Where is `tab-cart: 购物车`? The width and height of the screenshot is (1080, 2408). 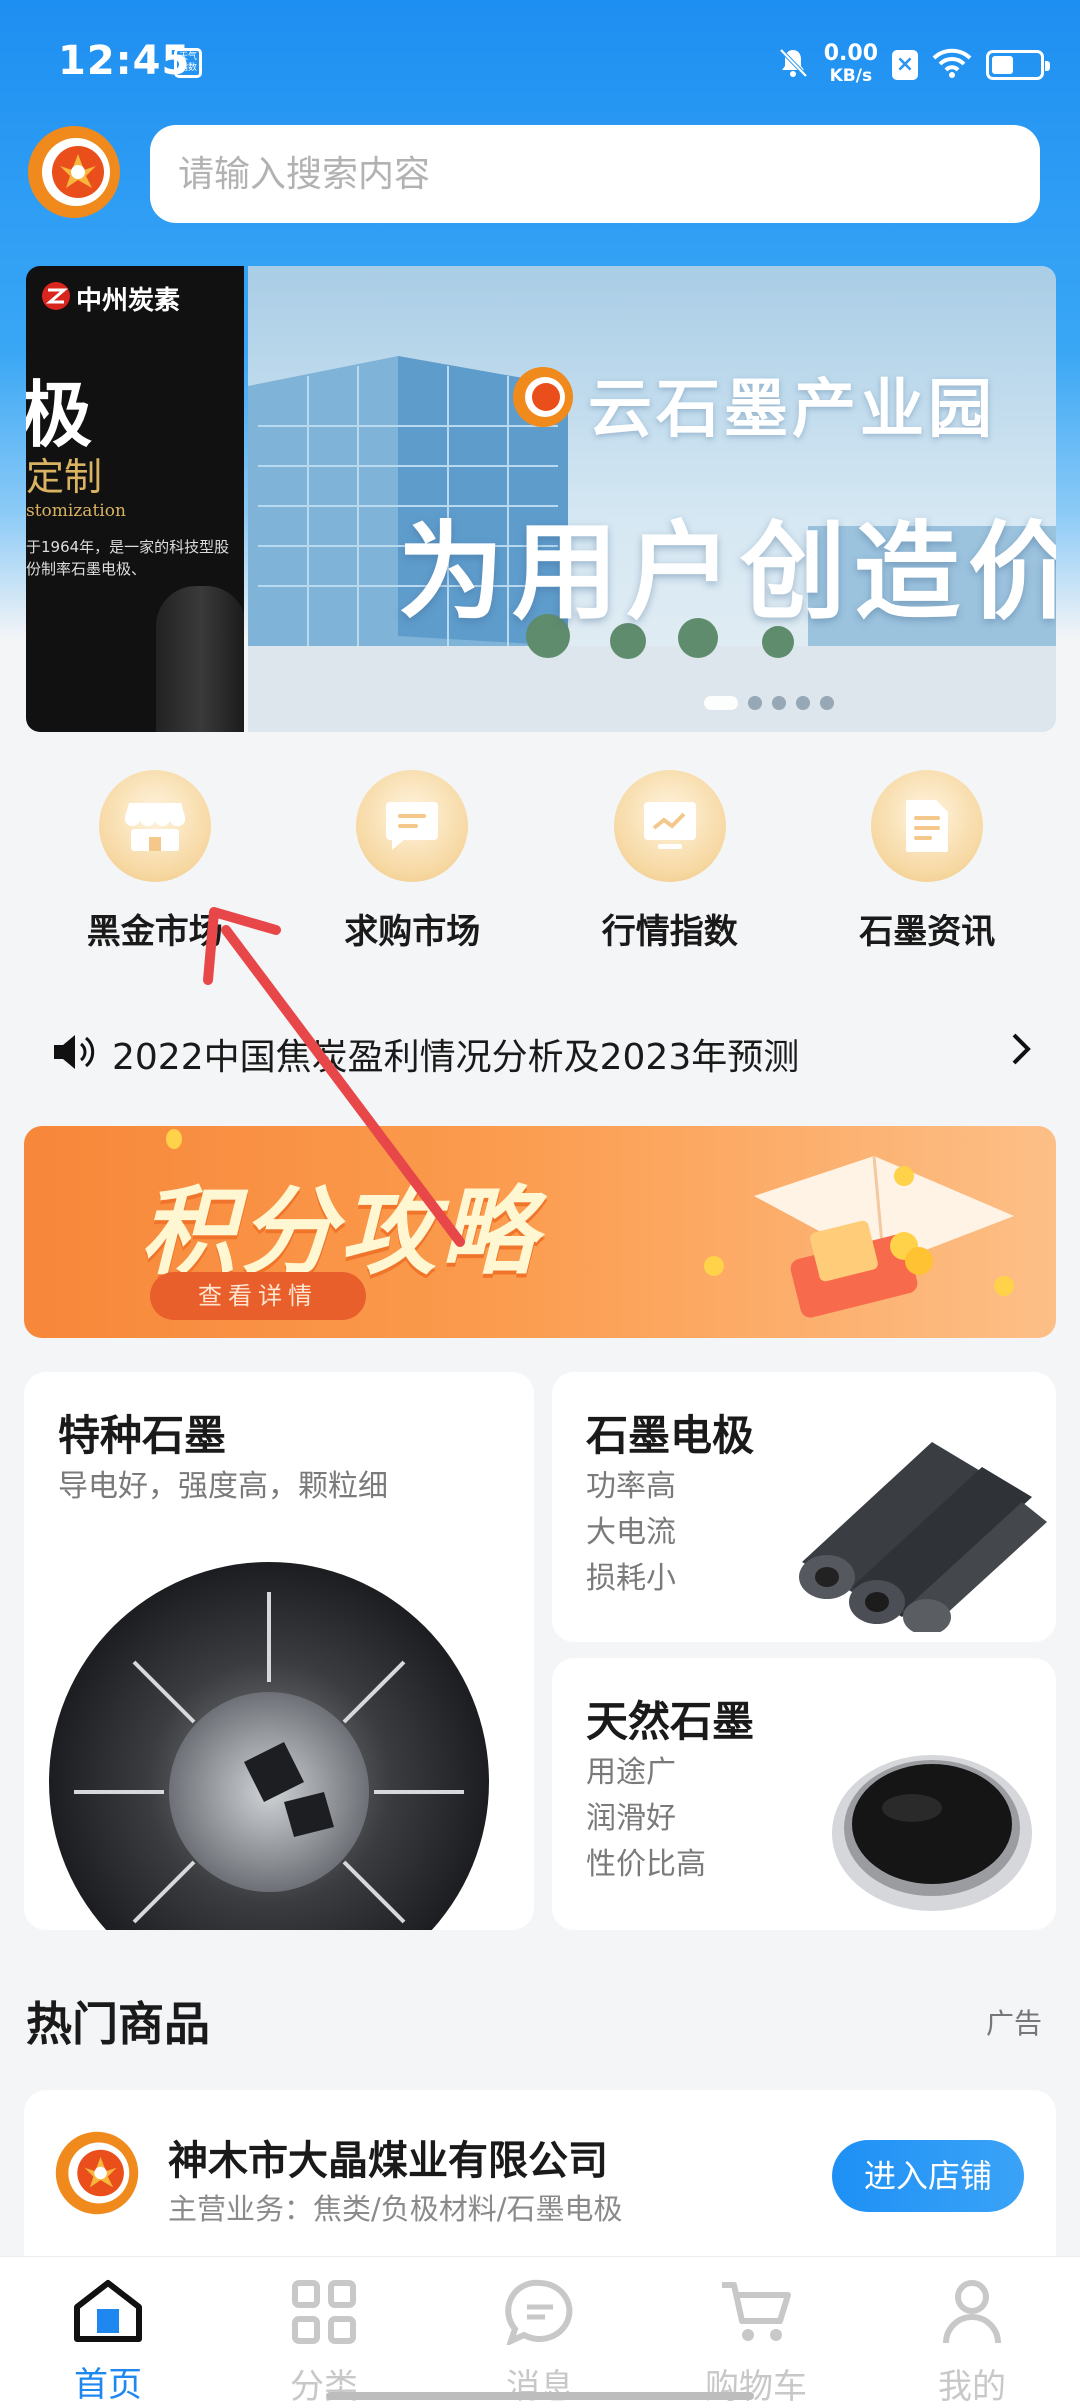 tab-cart: 购物车 is located at coordinates (756, 2332).